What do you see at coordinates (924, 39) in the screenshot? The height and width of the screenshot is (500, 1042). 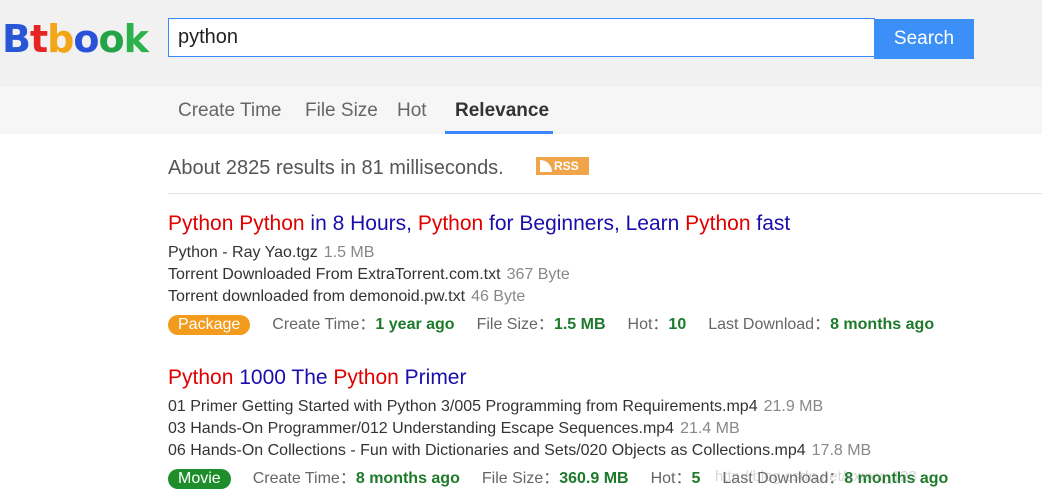 I see `search-button: Search` at bounding box center [924, 39].